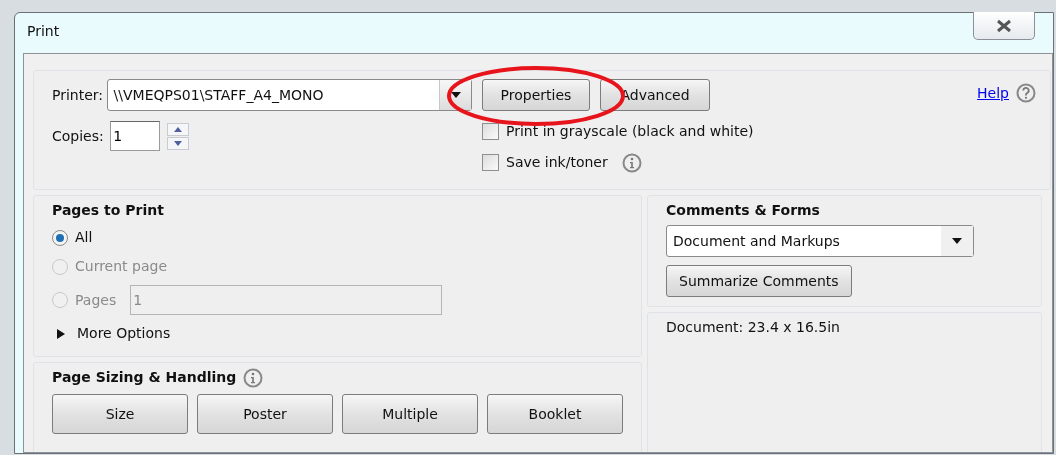 Image resolution: width=1056 pixels, height=455 pixels. Describe the element at coordinates (43, 31) in the screenshot. I see `window-title: Print` at that location.